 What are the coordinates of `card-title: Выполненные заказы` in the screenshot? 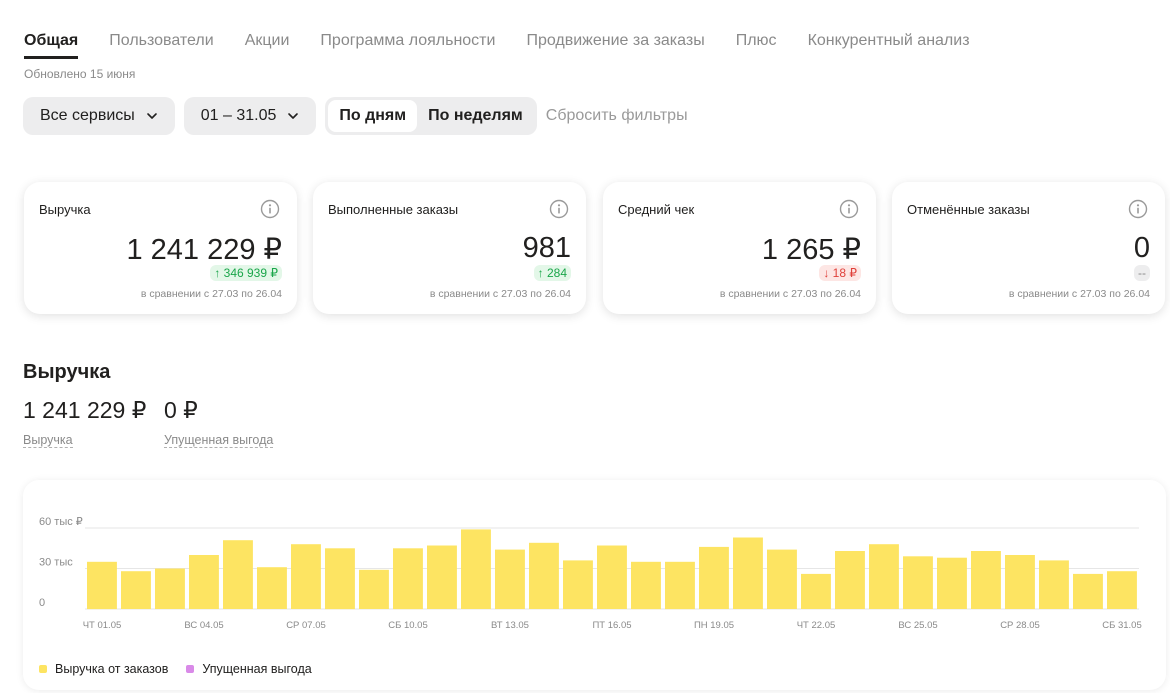 It's located at (393, 209).